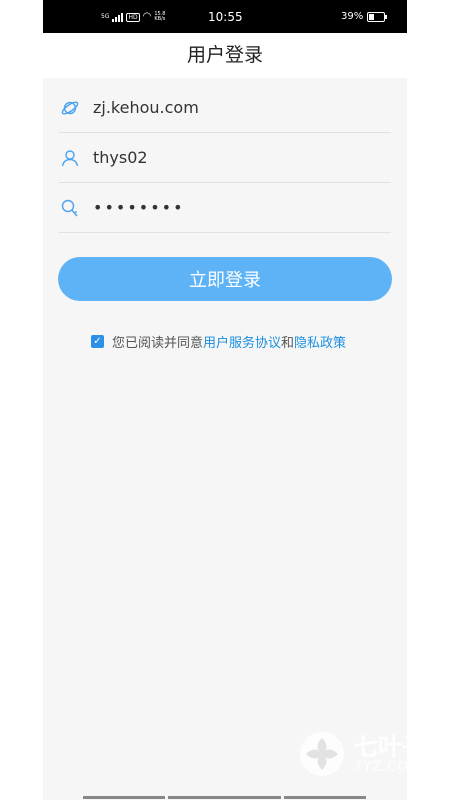 This screenshot has height=800, width=450. Describe the element at coordinates (225, 208) in the screenshot. I see `password-field: ••••••••` at that location.